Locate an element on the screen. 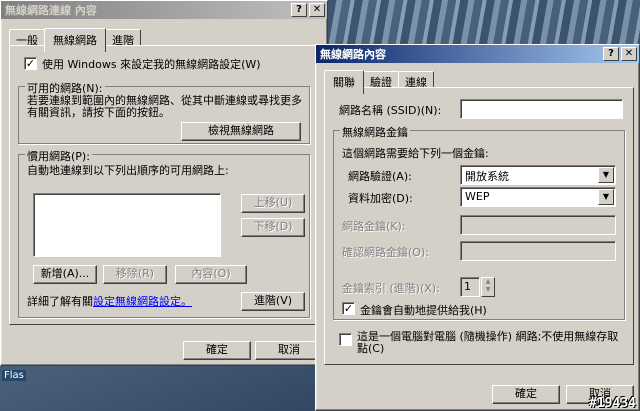  move-up-button: 上移(U) is located at coordinates (273, 203).